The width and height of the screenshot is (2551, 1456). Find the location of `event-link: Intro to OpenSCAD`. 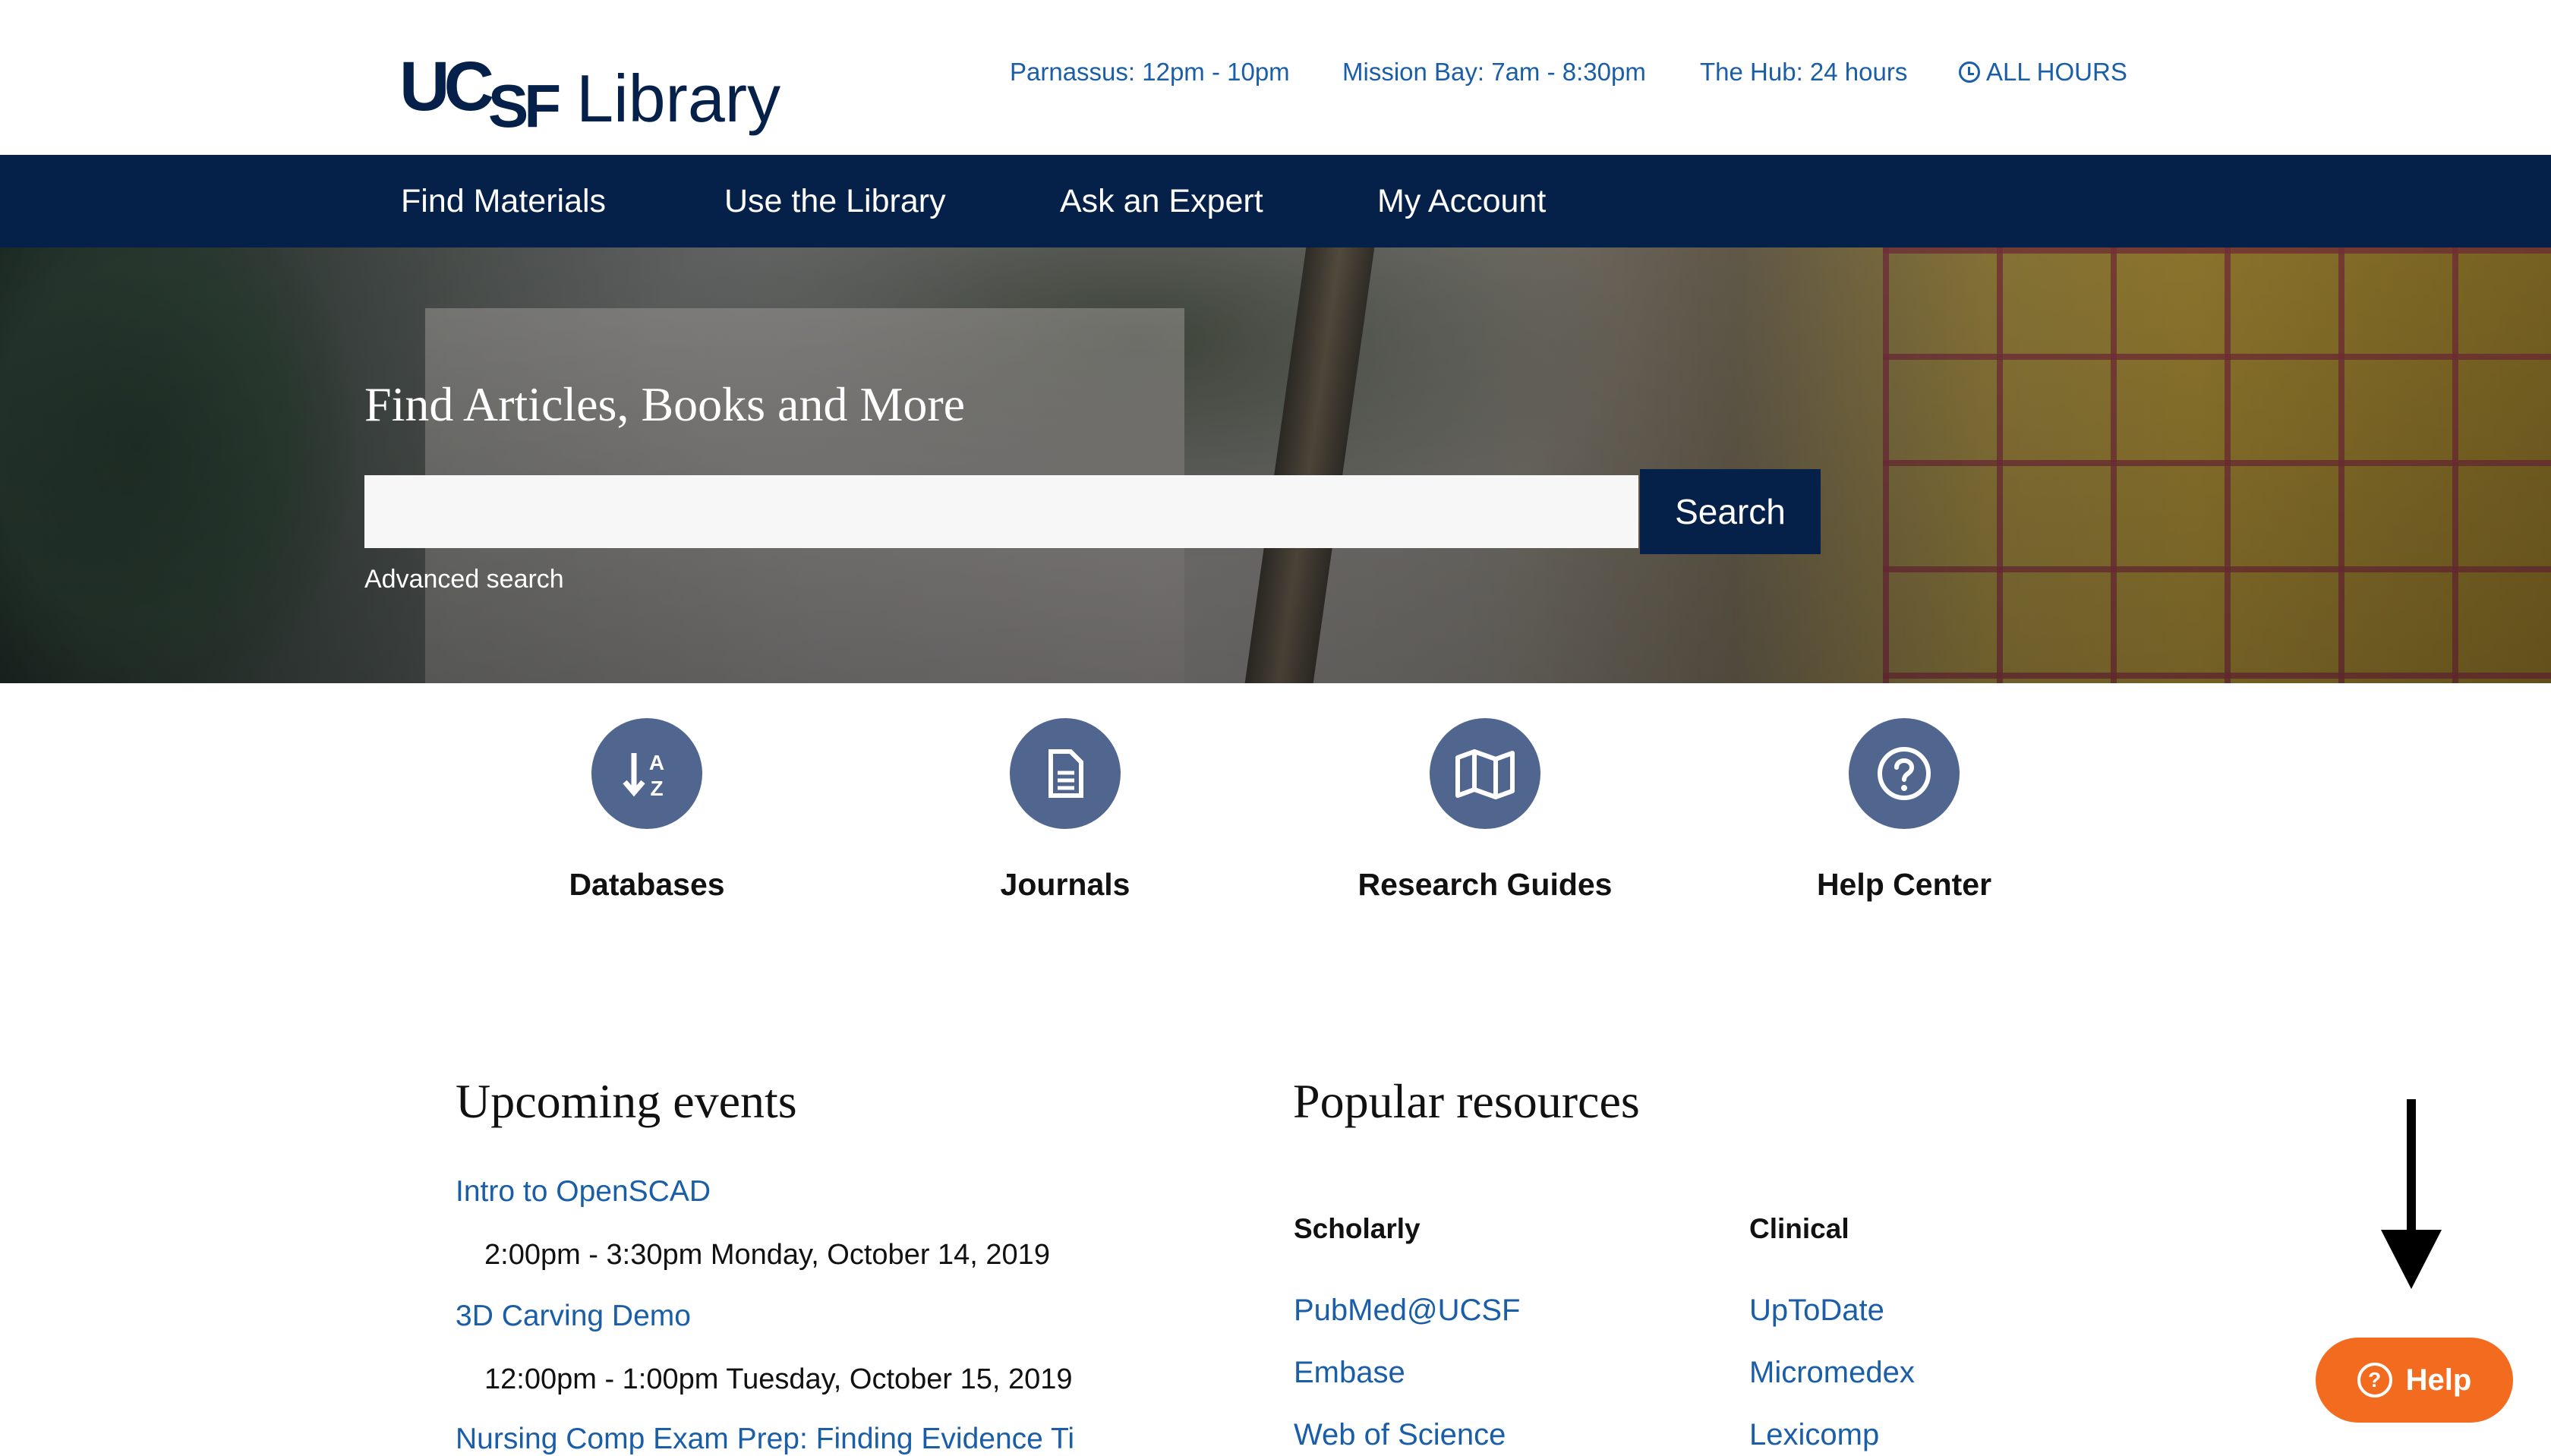

event-link: Intro to OpenSCAD is located at coordinates (583, 1192).